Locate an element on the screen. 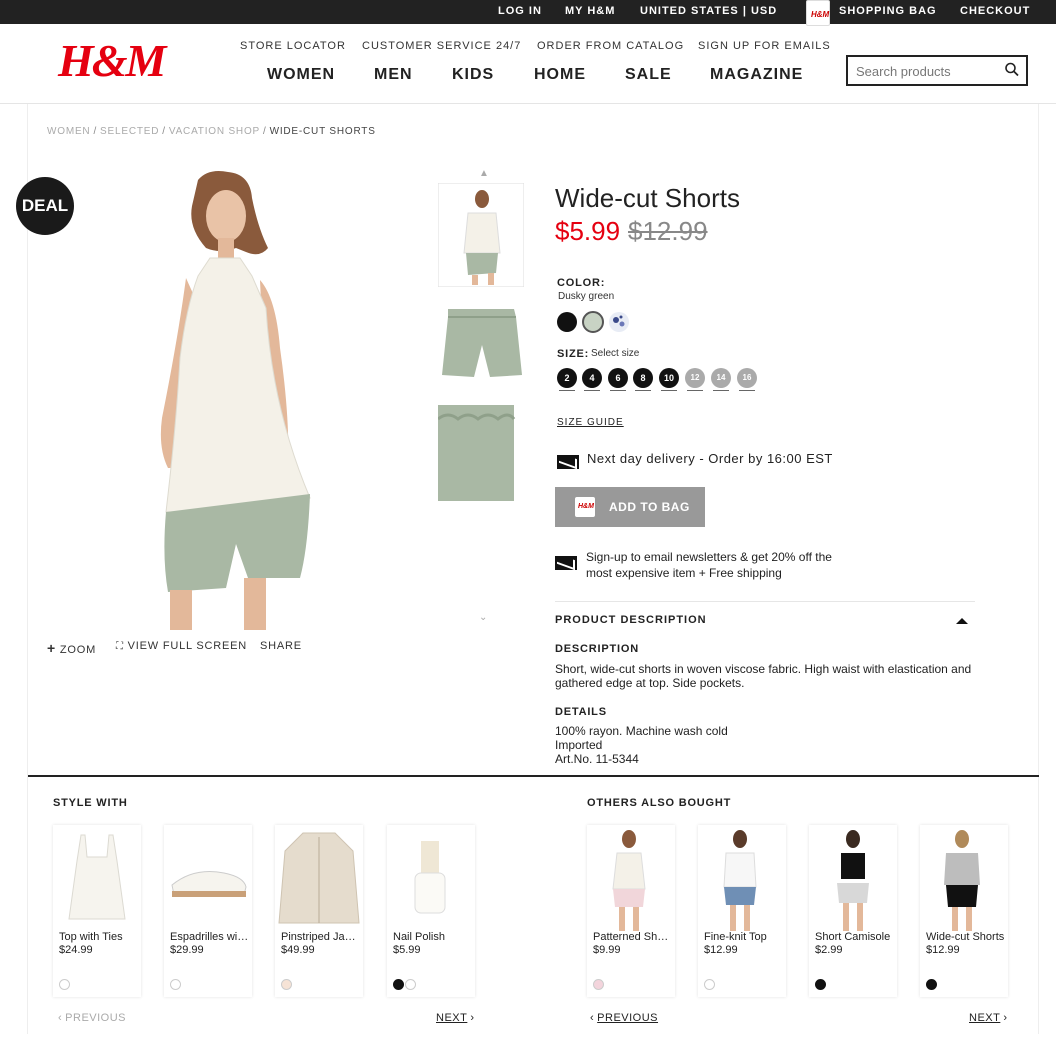 The height and width of the screenshot is (1048, 1056). style-with-card: Top with Ties $24.99 is located at coordinates (97, 911).